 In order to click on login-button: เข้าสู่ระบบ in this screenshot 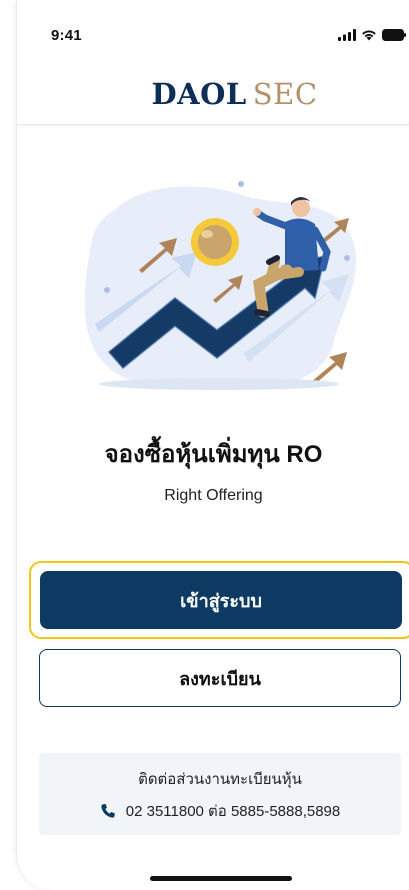, I will do `click(221, 600)`.